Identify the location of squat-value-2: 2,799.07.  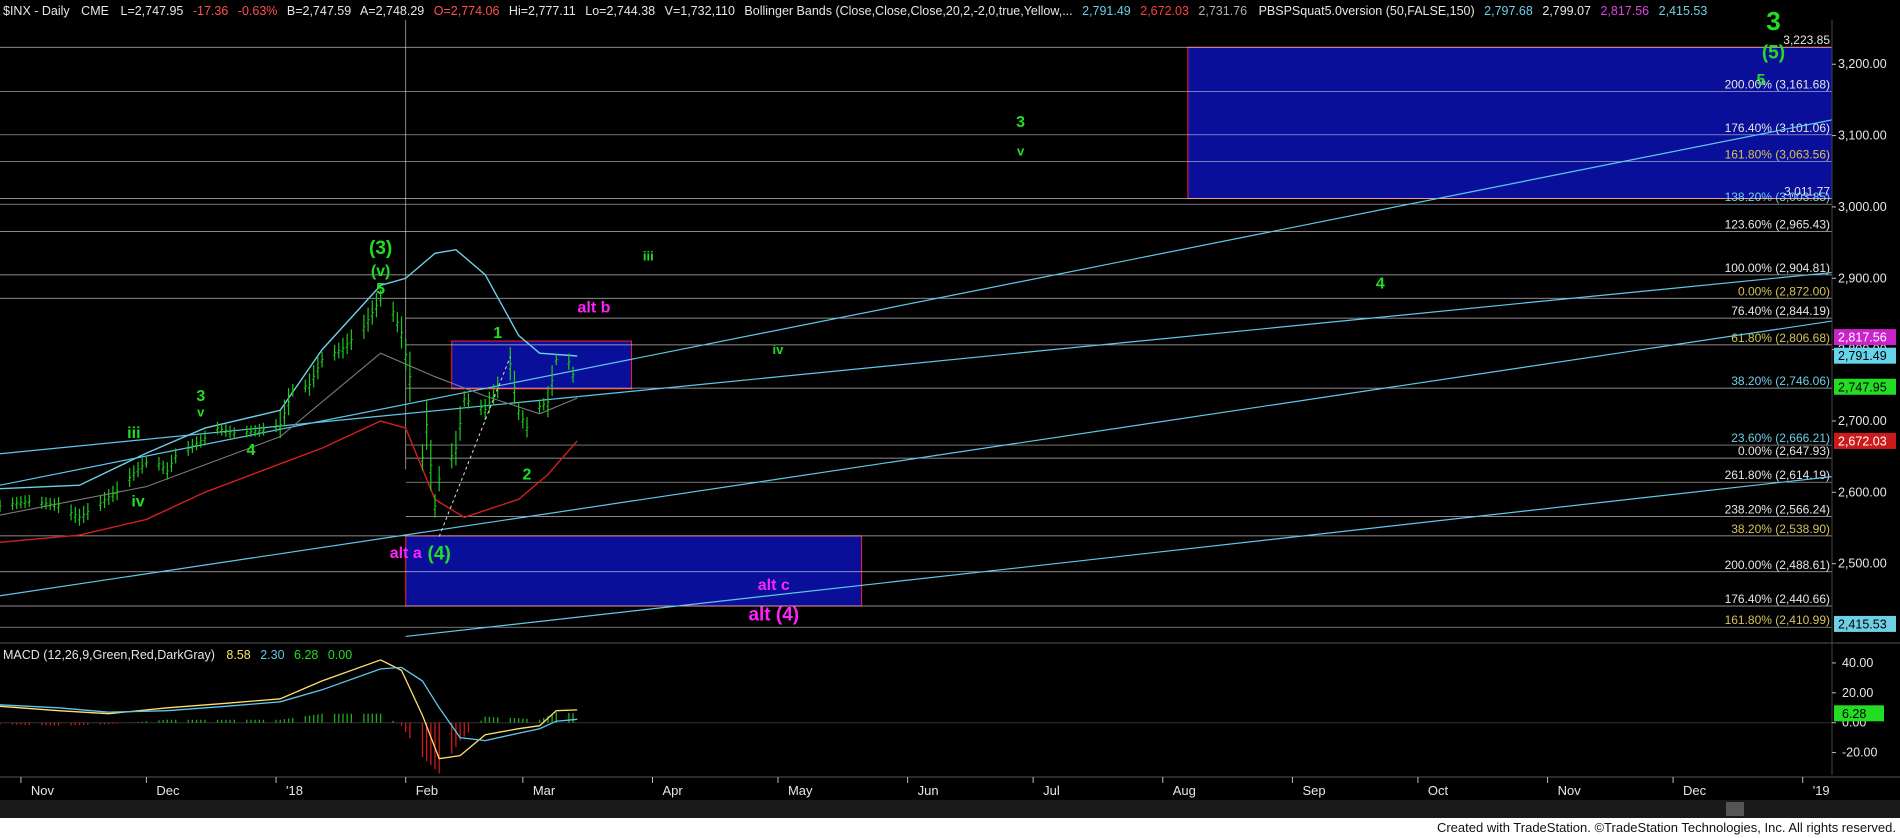
(1566, 11).